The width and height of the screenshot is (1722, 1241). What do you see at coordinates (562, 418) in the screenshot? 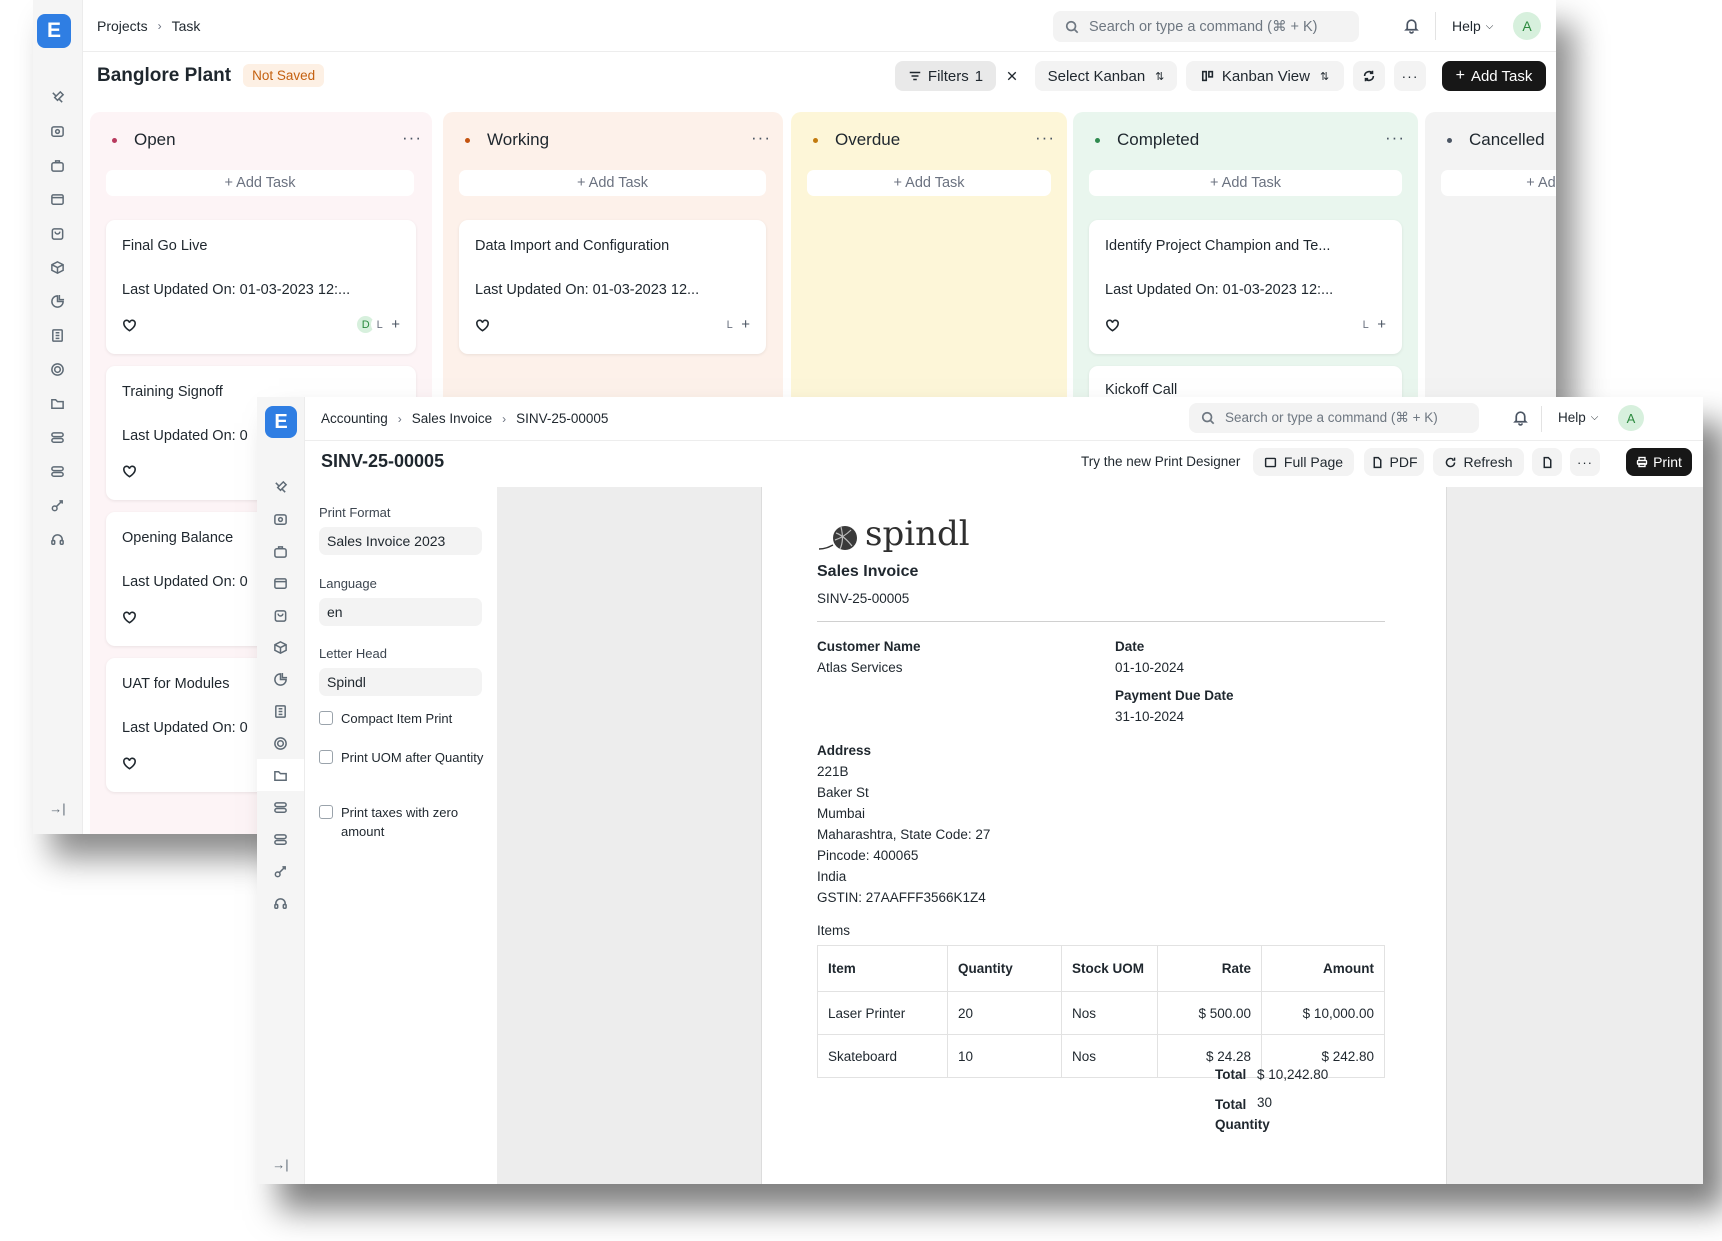
I see `breadcrumb-invoice-id: SINV-25-00005` at bounding box center [562, 418].